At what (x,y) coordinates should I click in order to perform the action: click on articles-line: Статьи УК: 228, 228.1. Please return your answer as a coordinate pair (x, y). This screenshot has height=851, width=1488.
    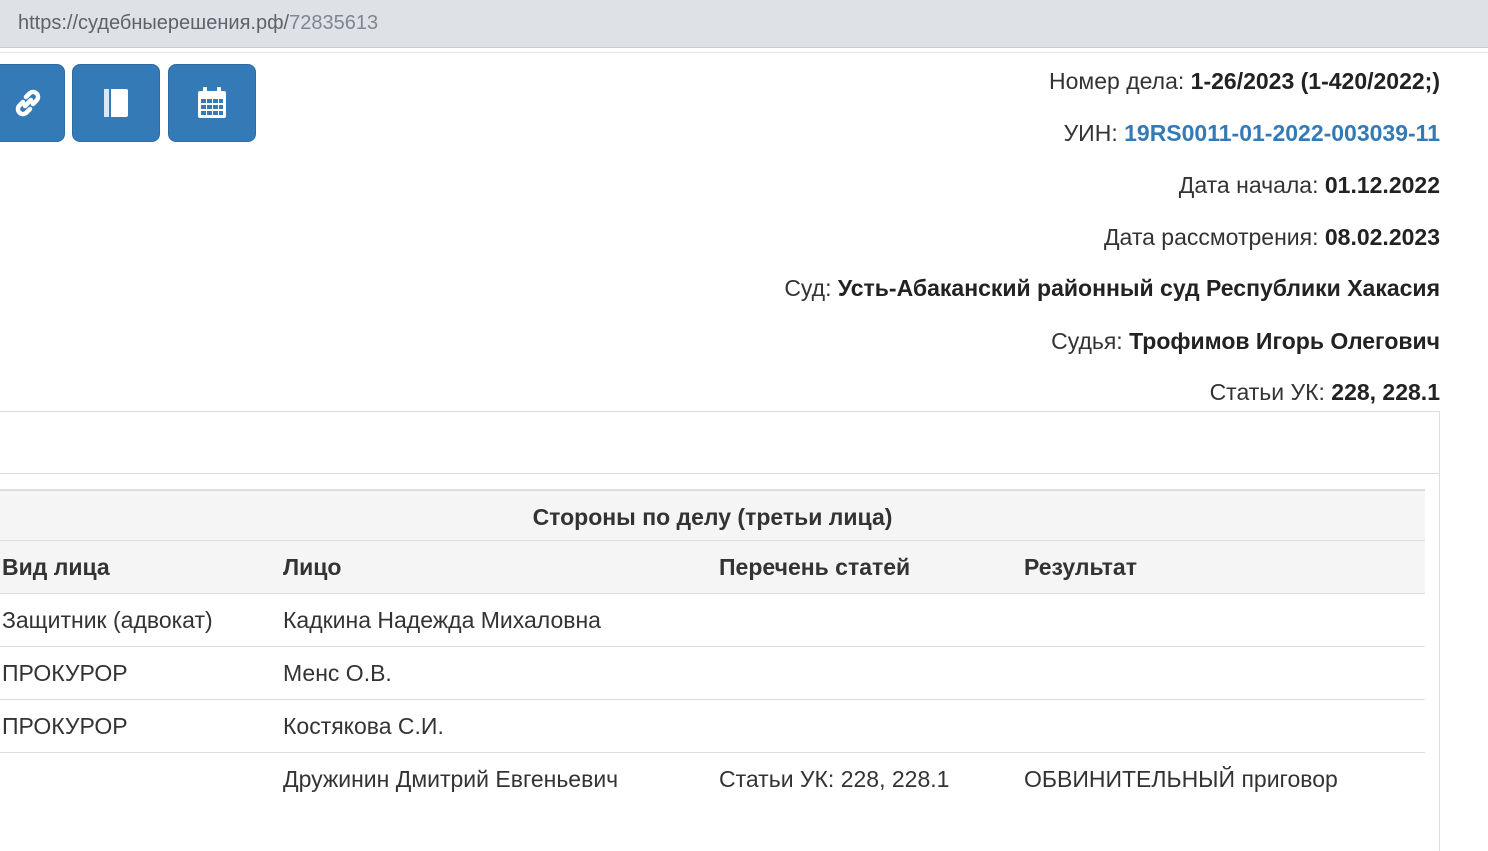
    Looking at the image, I should click on (1325, 392).